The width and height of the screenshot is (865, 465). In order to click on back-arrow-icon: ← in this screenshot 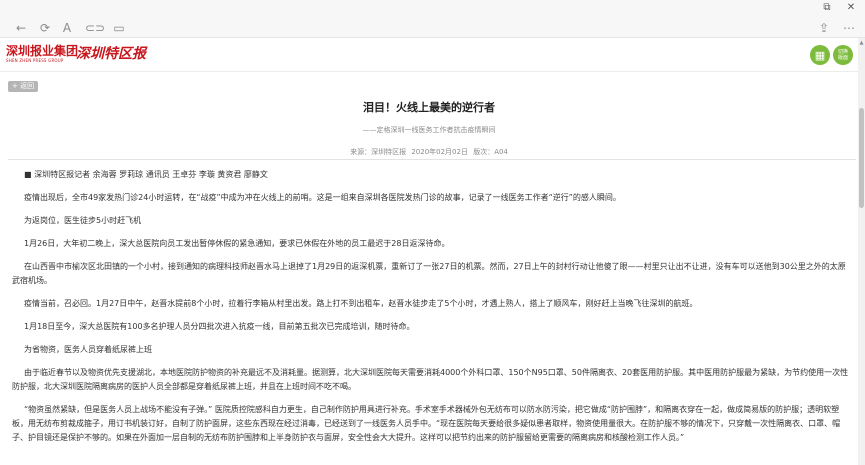, I will do `click(21, 28)`.